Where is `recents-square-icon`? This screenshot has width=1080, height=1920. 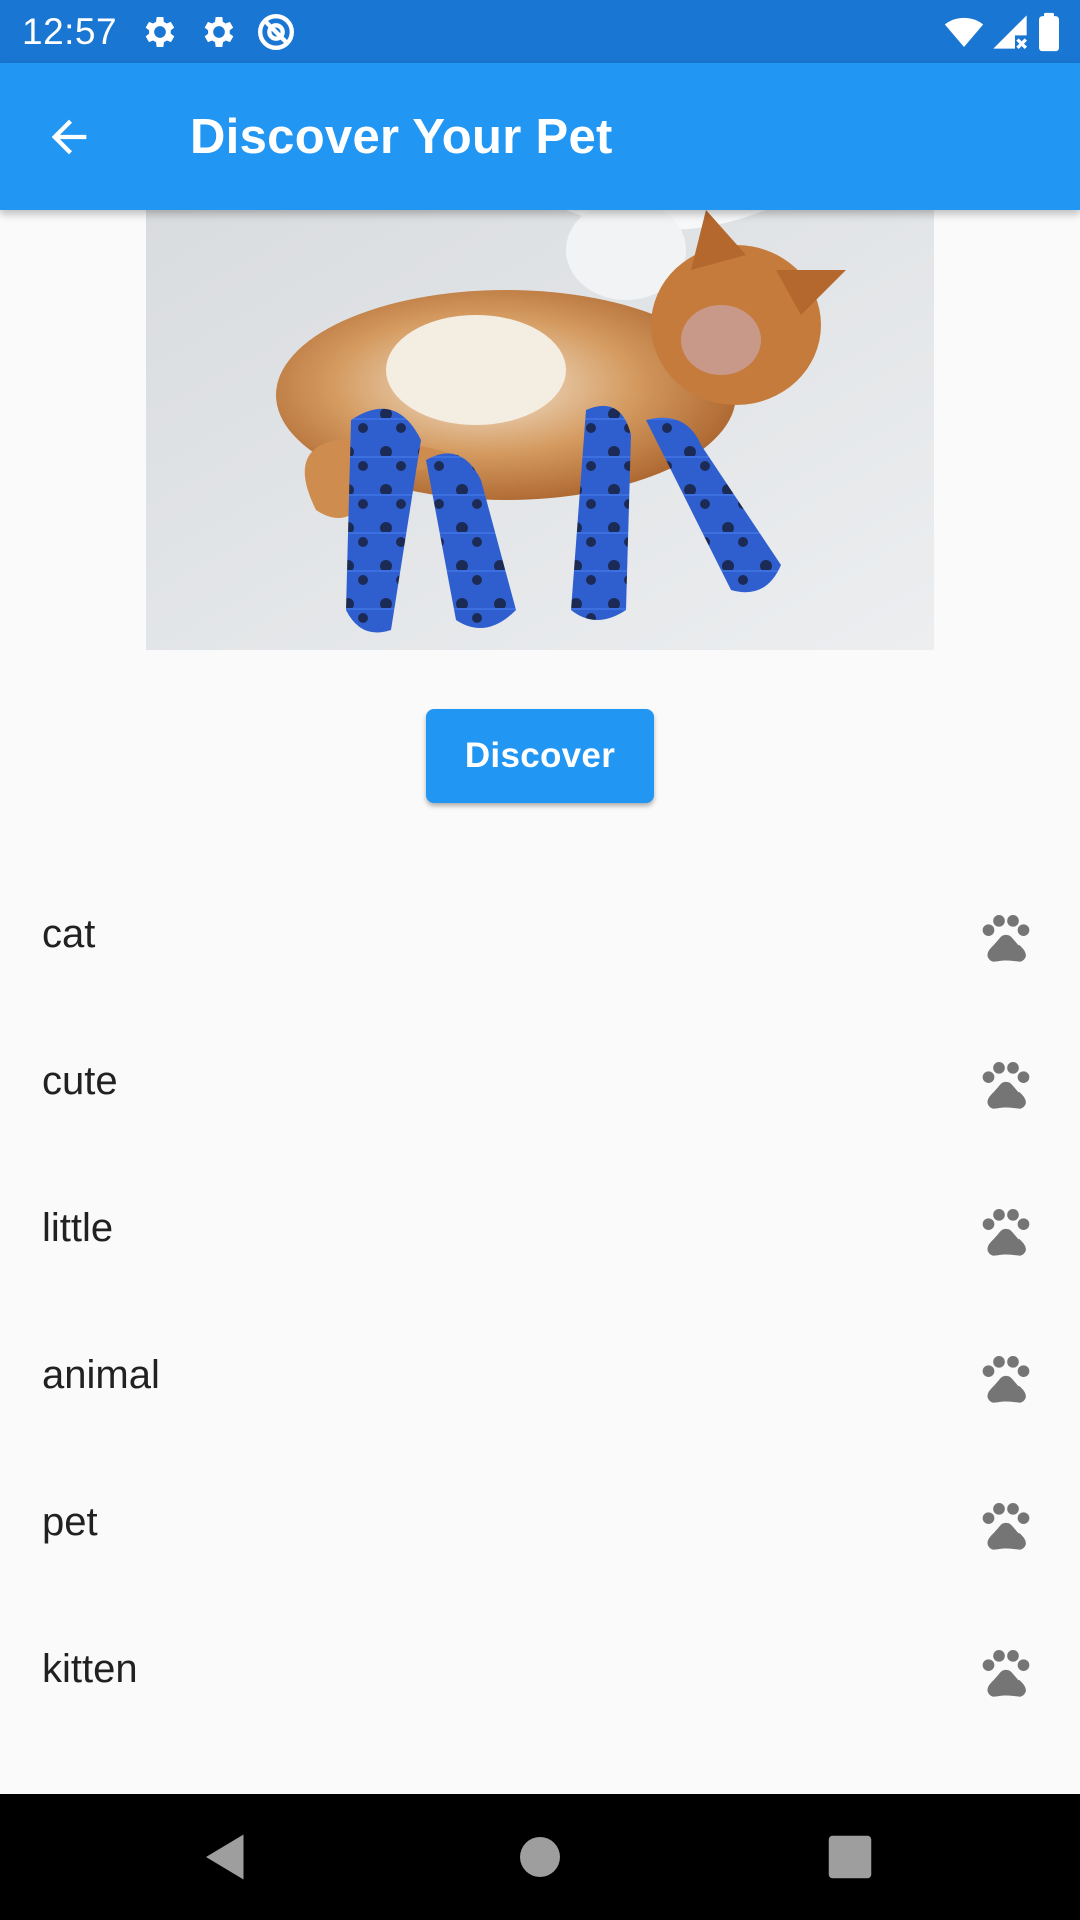
recents-square-icon is located at coordinates (850, 1857).